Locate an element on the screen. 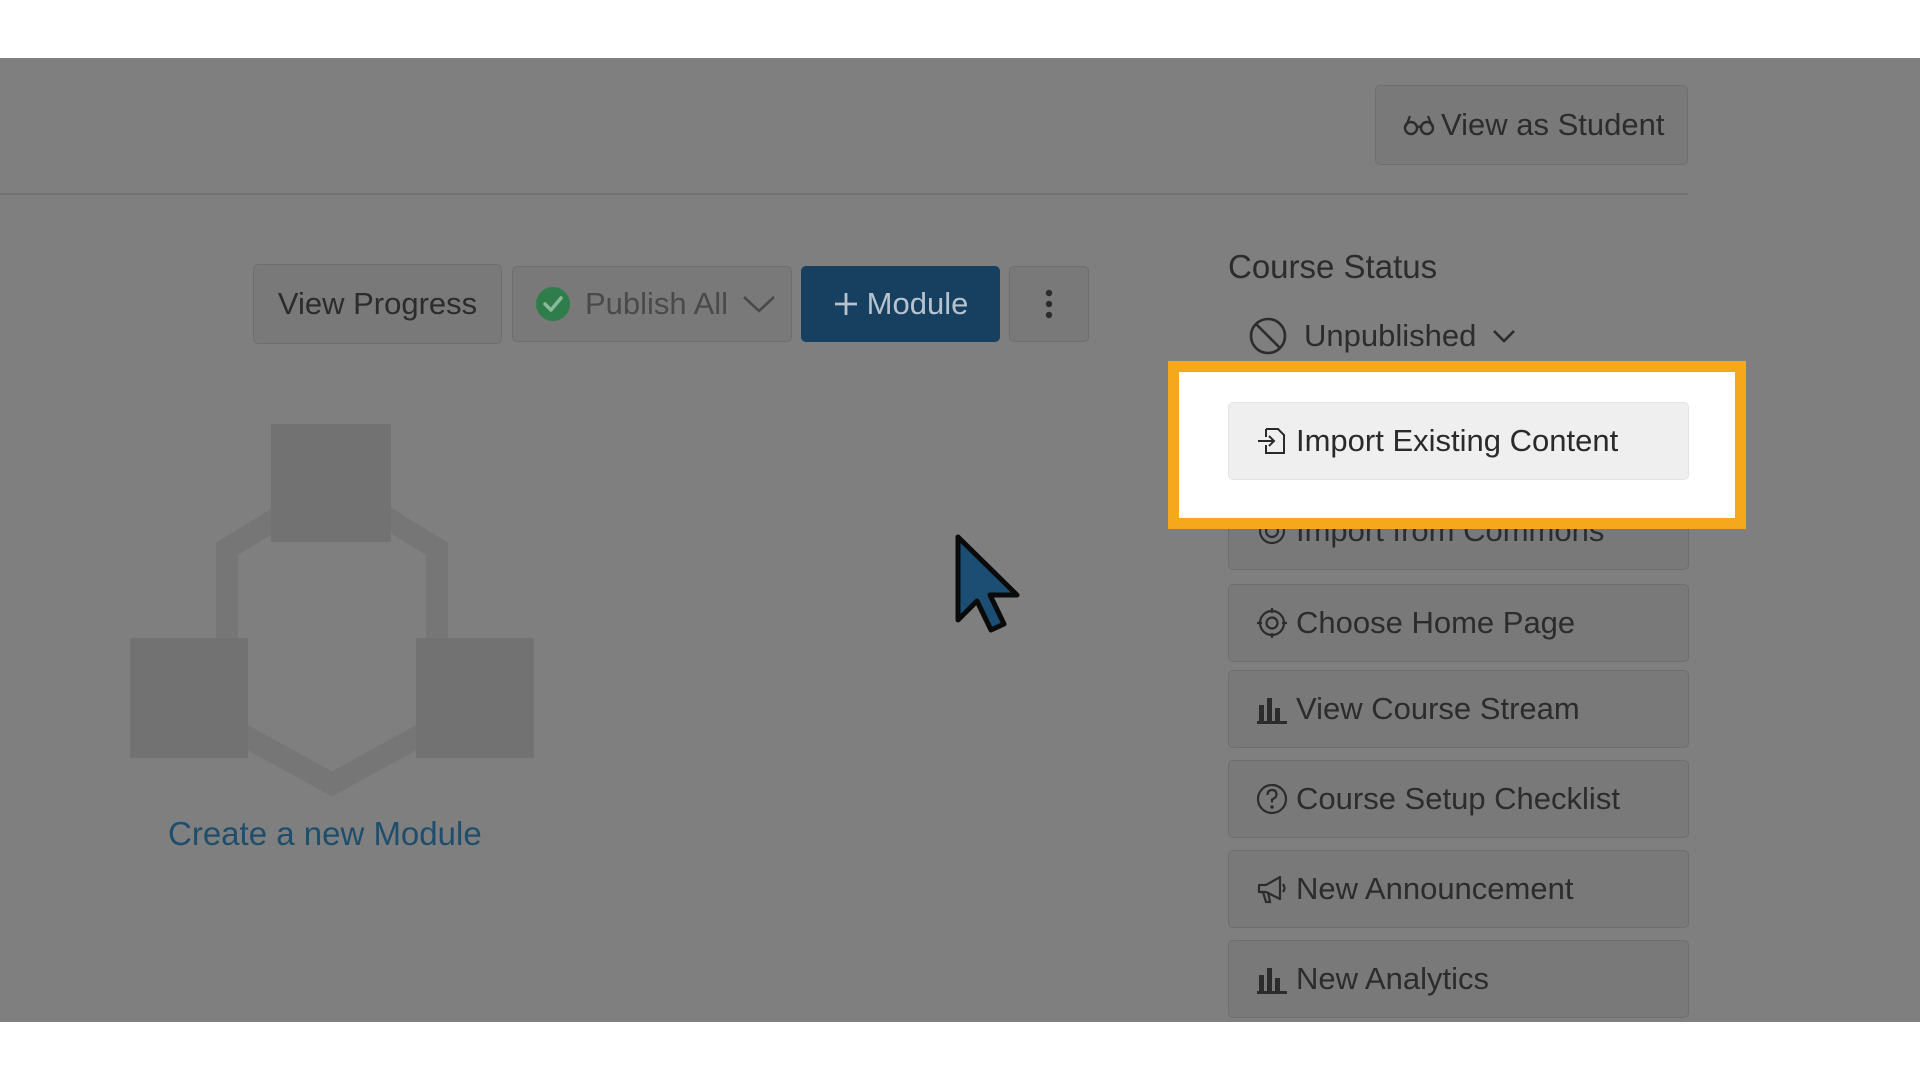 The image size is (1920, 1080). header-divider is located at coordinates (844, 194).